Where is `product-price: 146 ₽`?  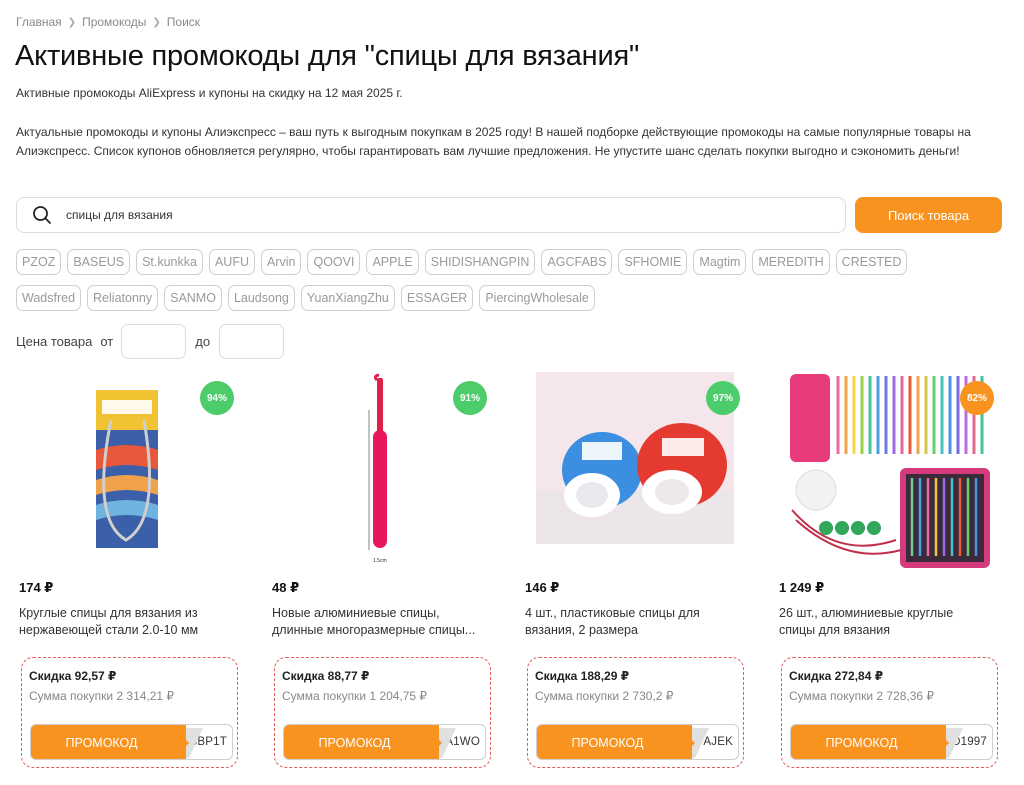
product-price: 146 ₽ is located at coordinates (542, 587).